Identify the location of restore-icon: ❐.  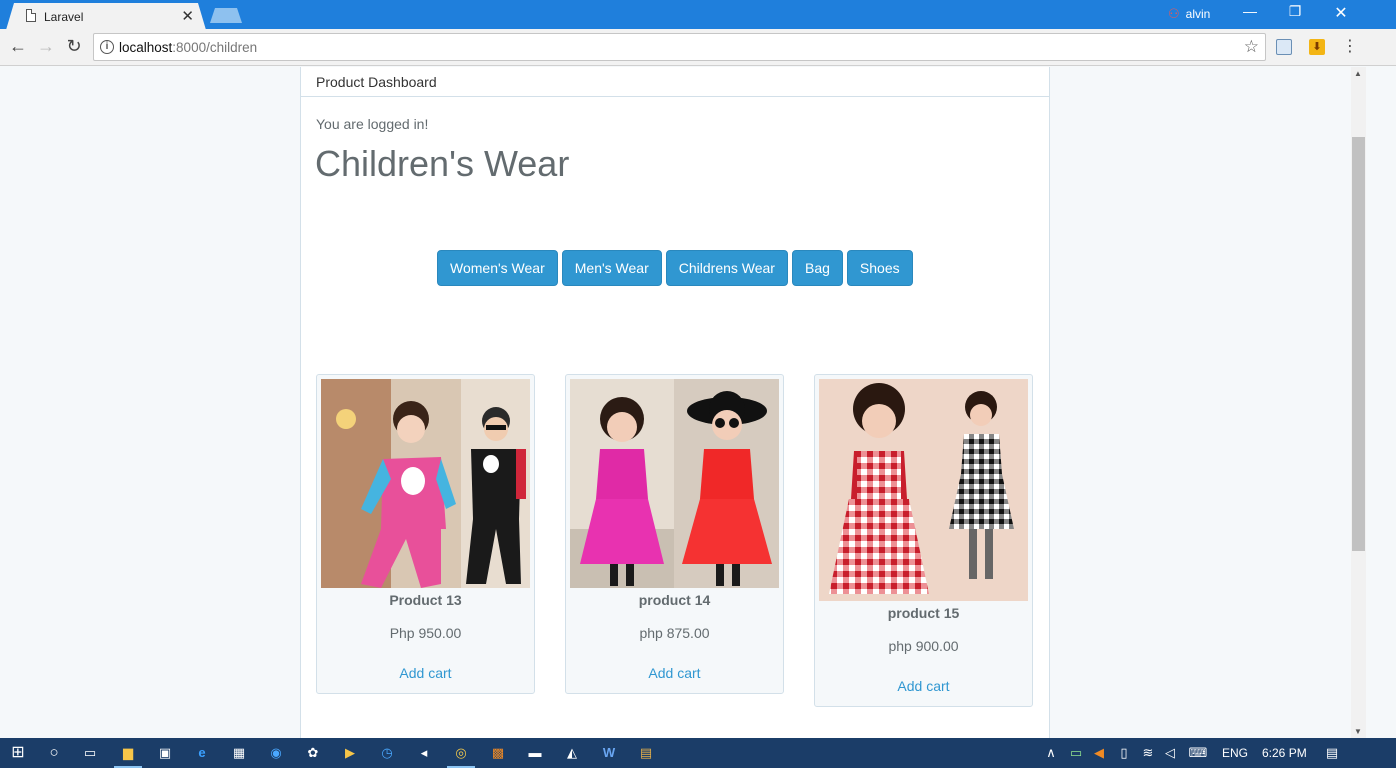
(1295, 11).